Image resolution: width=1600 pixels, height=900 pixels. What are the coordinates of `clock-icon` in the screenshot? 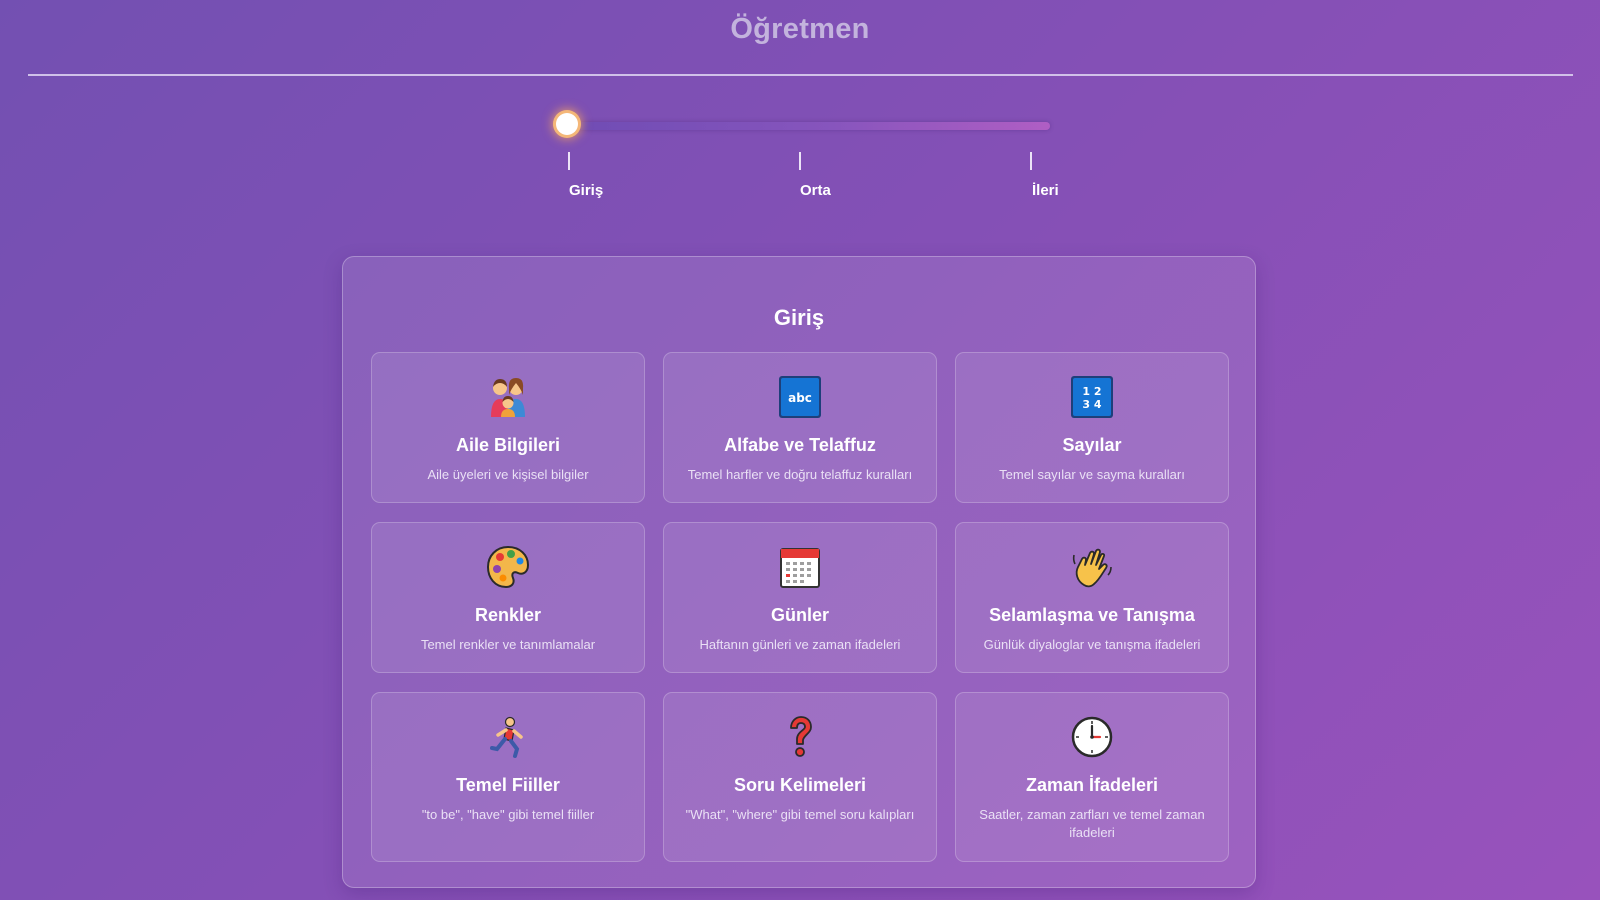 It's located at (1092, 737).